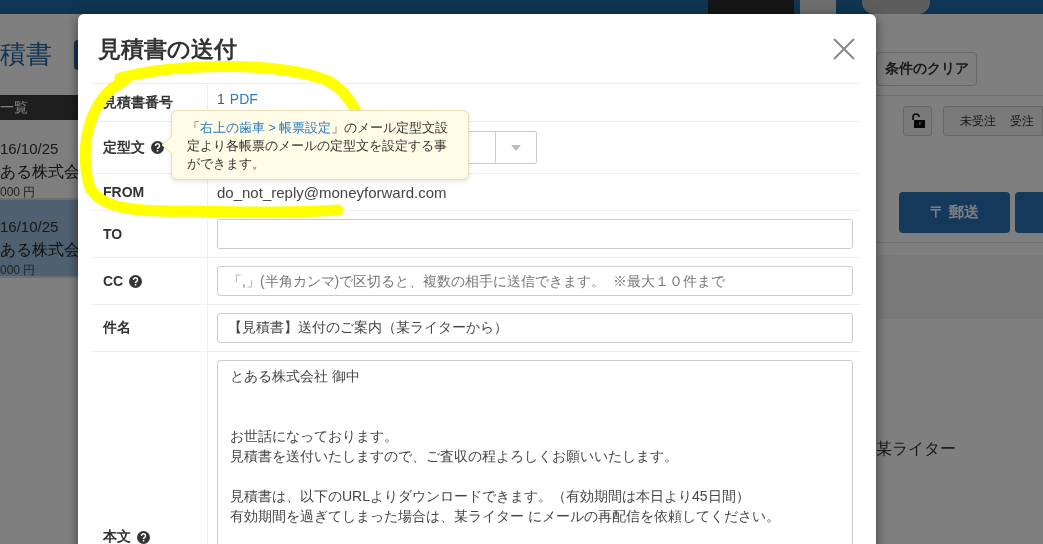 The width and height of the screenshot is (1043, 544). Describe the element at coordinates (167, 49) in the screenshot. I see `dialog-title: 見積書の送付` at that location.